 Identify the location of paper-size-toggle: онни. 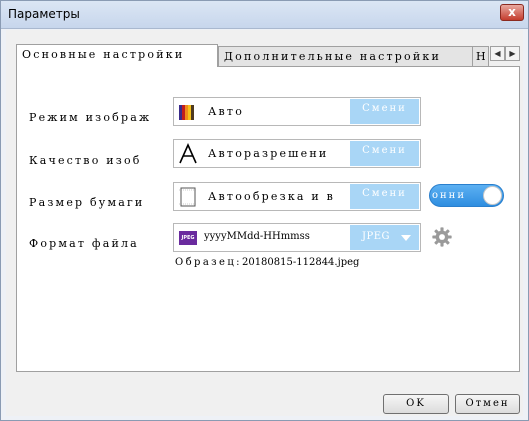
(466, 195).